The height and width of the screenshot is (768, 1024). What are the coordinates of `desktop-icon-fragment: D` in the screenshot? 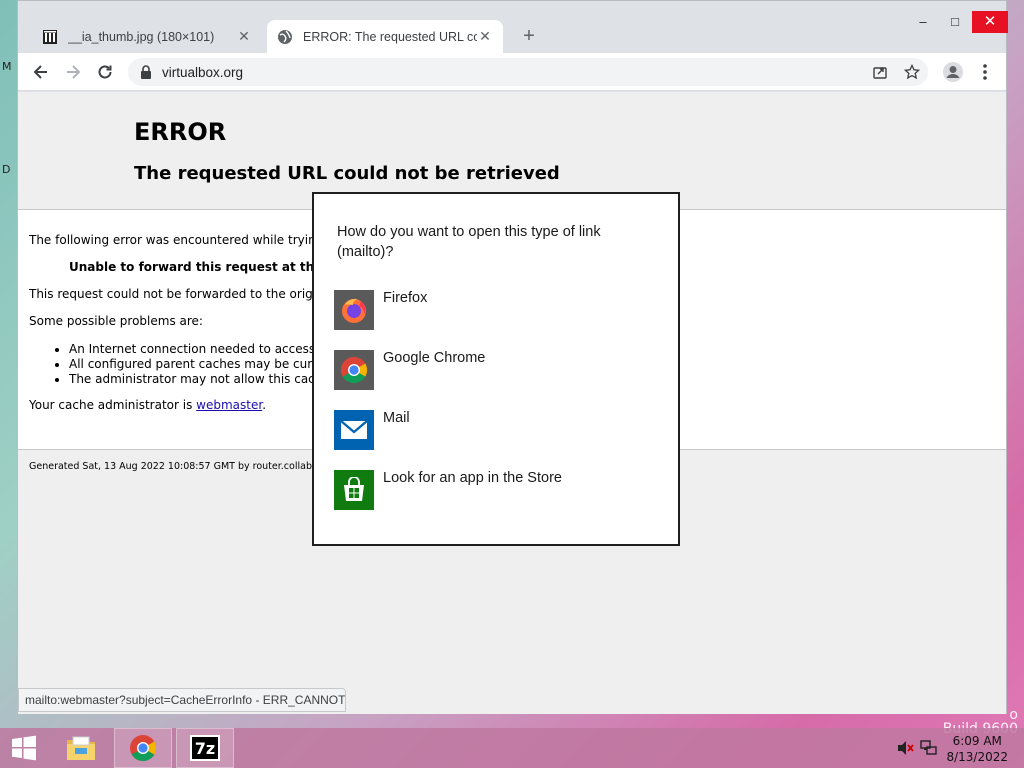 It's located at (6, 169).